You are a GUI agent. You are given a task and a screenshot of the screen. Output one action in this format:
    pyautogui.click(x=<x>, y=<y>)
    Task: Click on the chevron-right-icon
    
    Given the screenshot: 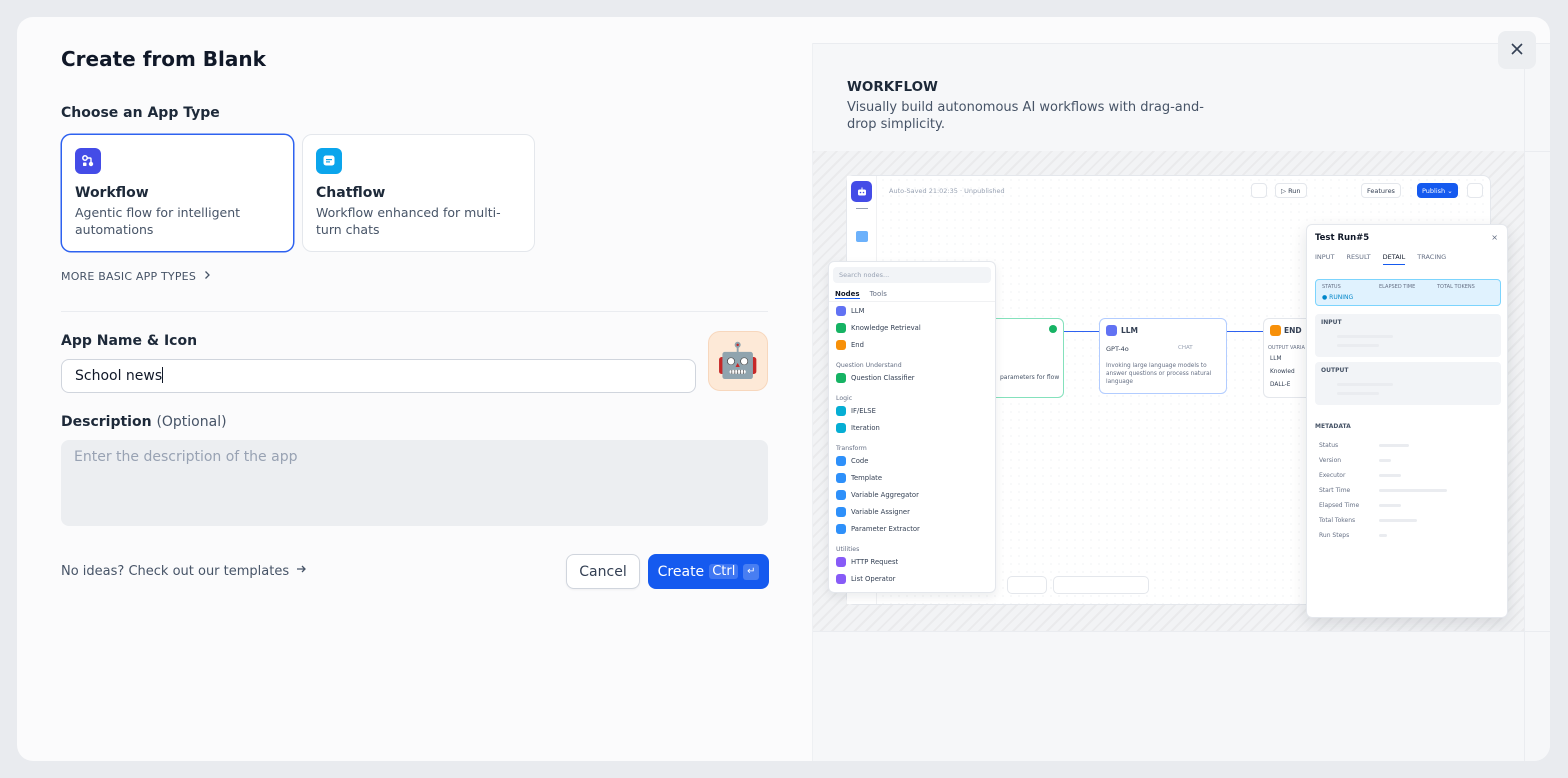 What is the action you would take?
    pyautogui.click(x=207, y=276)
    